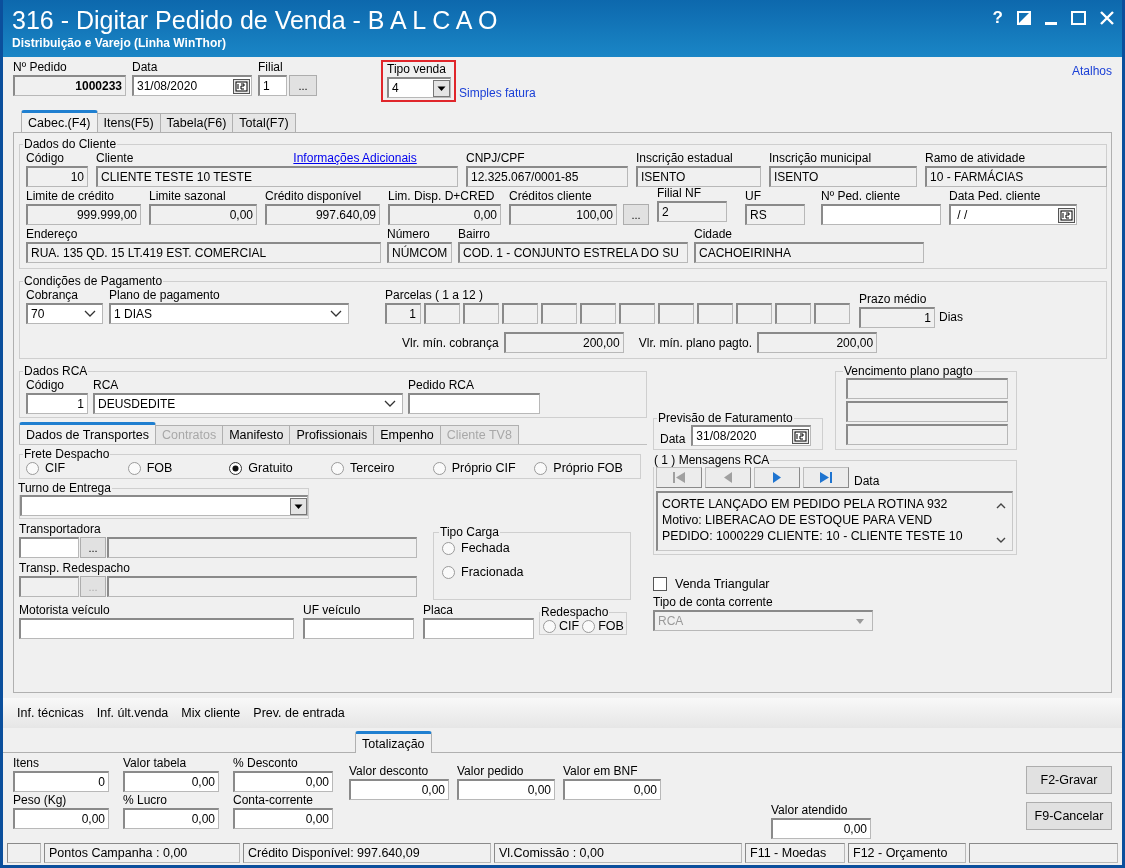 This screenshot has height=868, width=1125. Describe the element at coordinates (229, 313) in the screenshot. I see `dropdown-field: 1 DIAS` at that location.